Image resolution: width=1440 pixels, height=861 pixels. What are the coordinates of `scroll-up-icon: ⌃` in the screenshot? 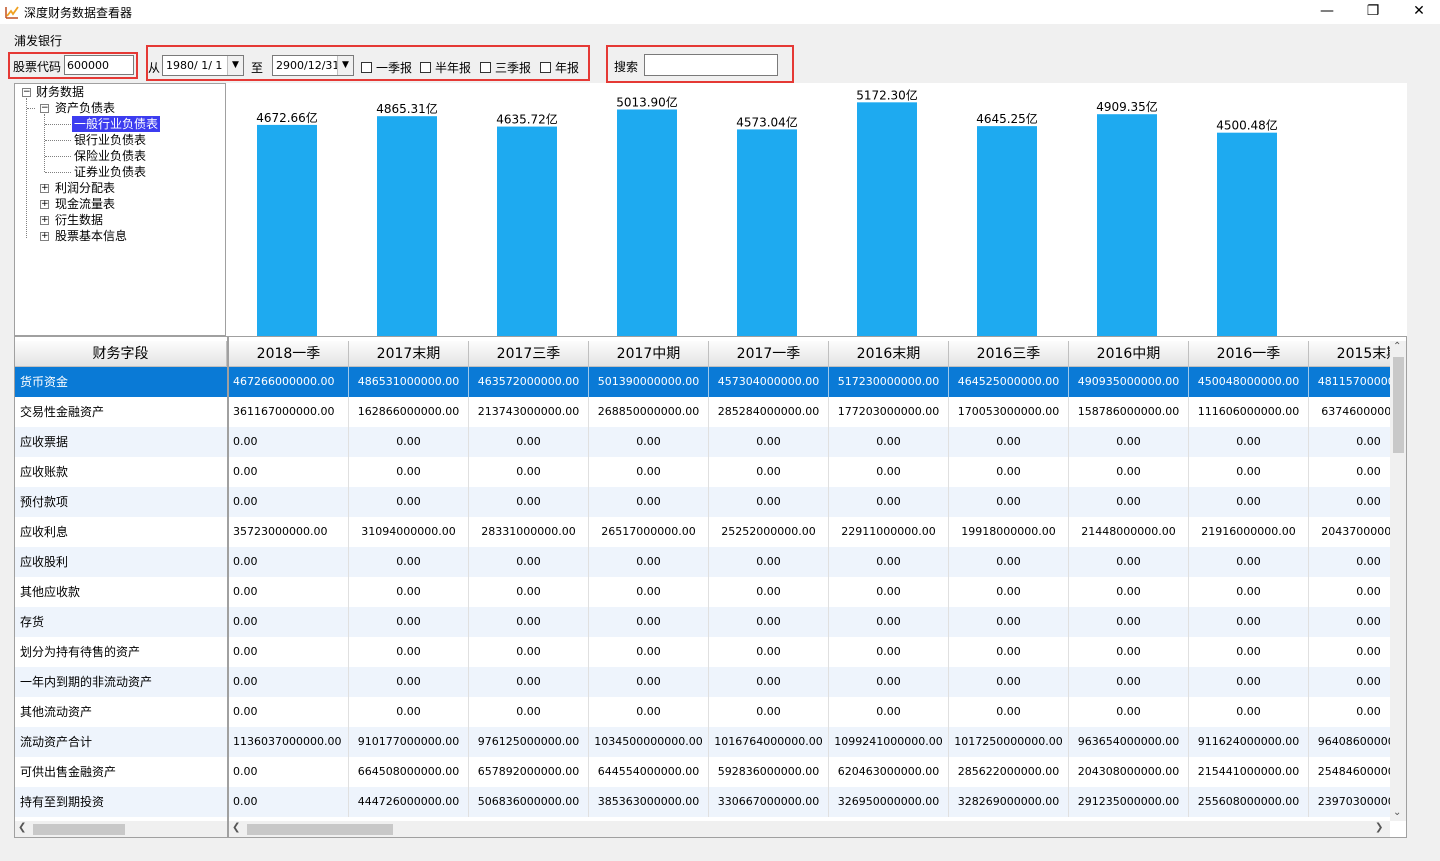 It's located at (1397, 346).